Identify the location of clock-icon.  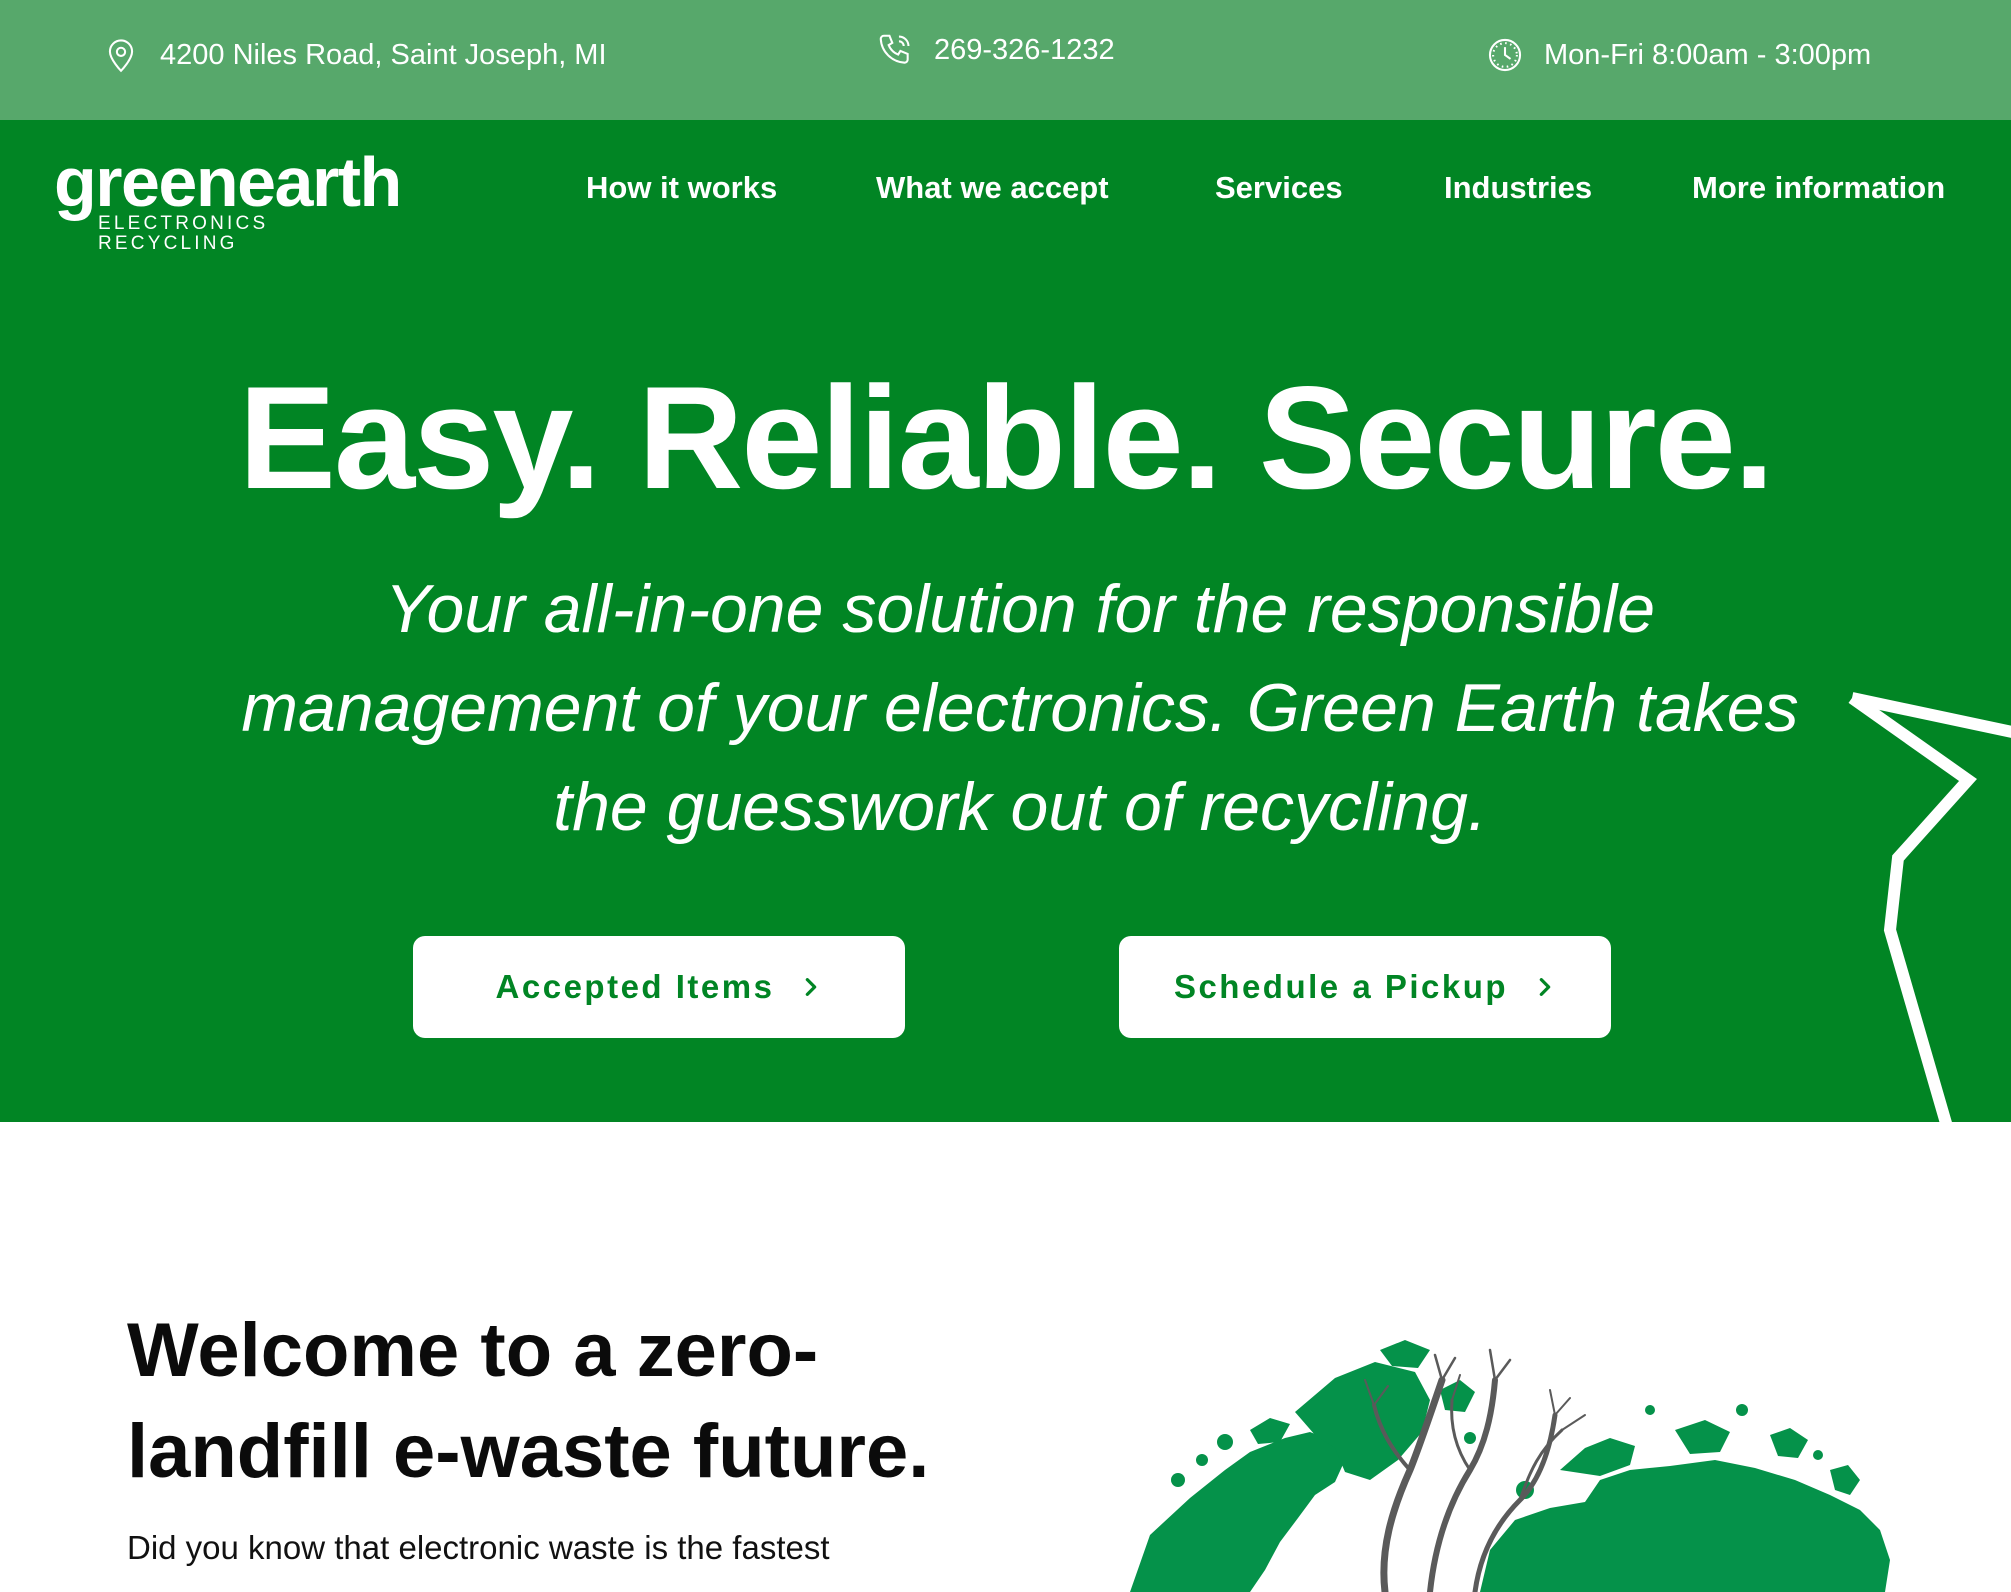
(1505, 55).